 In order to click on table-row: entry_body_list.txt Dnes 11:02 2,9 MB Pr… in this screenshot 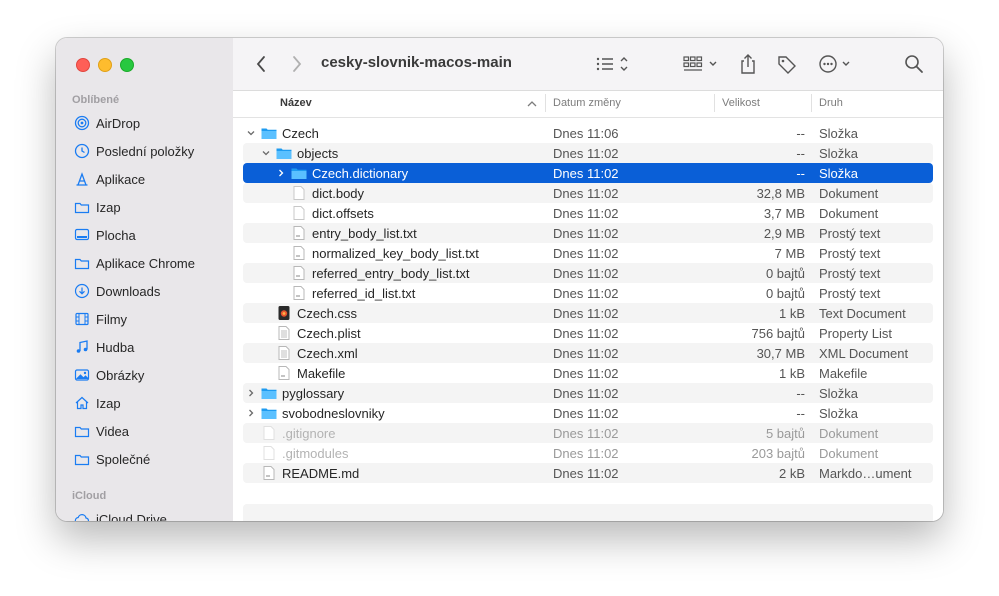, I will do `click(588, 233)`.